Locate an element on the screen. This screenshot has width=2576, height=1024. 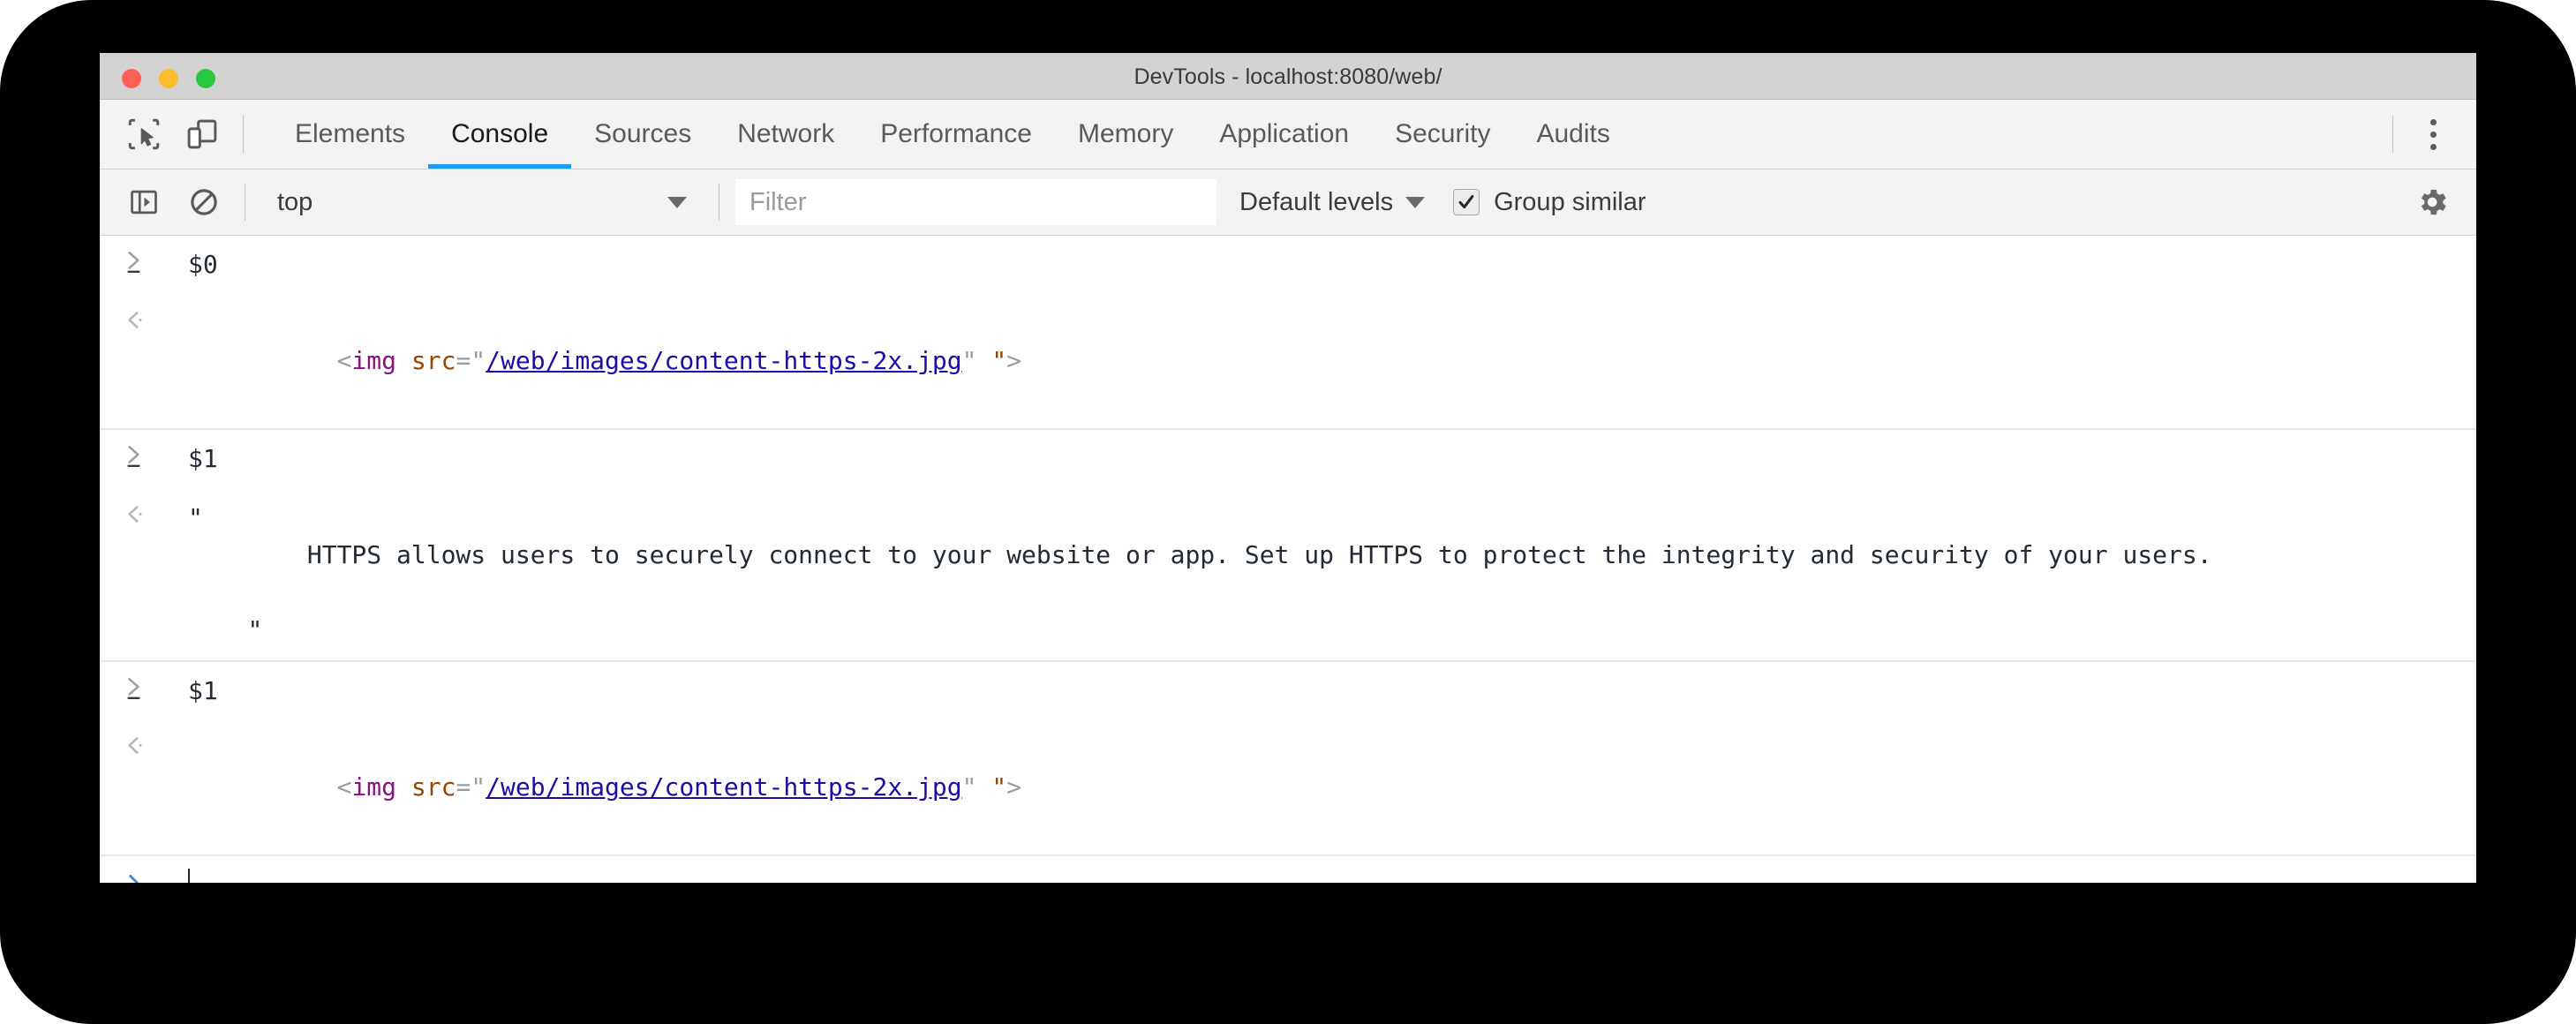
log-levels-label: Default levels is located at coordinates (1317, 201).